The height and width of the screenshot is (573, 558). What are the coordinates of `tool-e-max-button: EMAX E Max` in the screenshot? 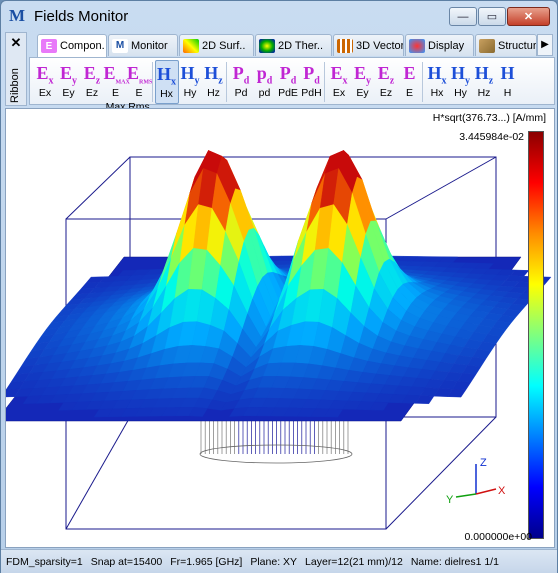 It's located at (116, 86).